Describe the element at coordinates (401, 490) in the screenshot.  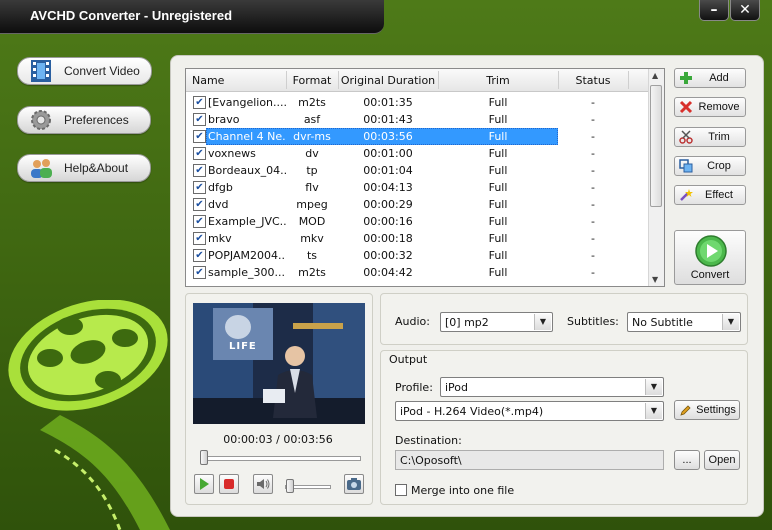
I see `merge-checkbox` at that location.